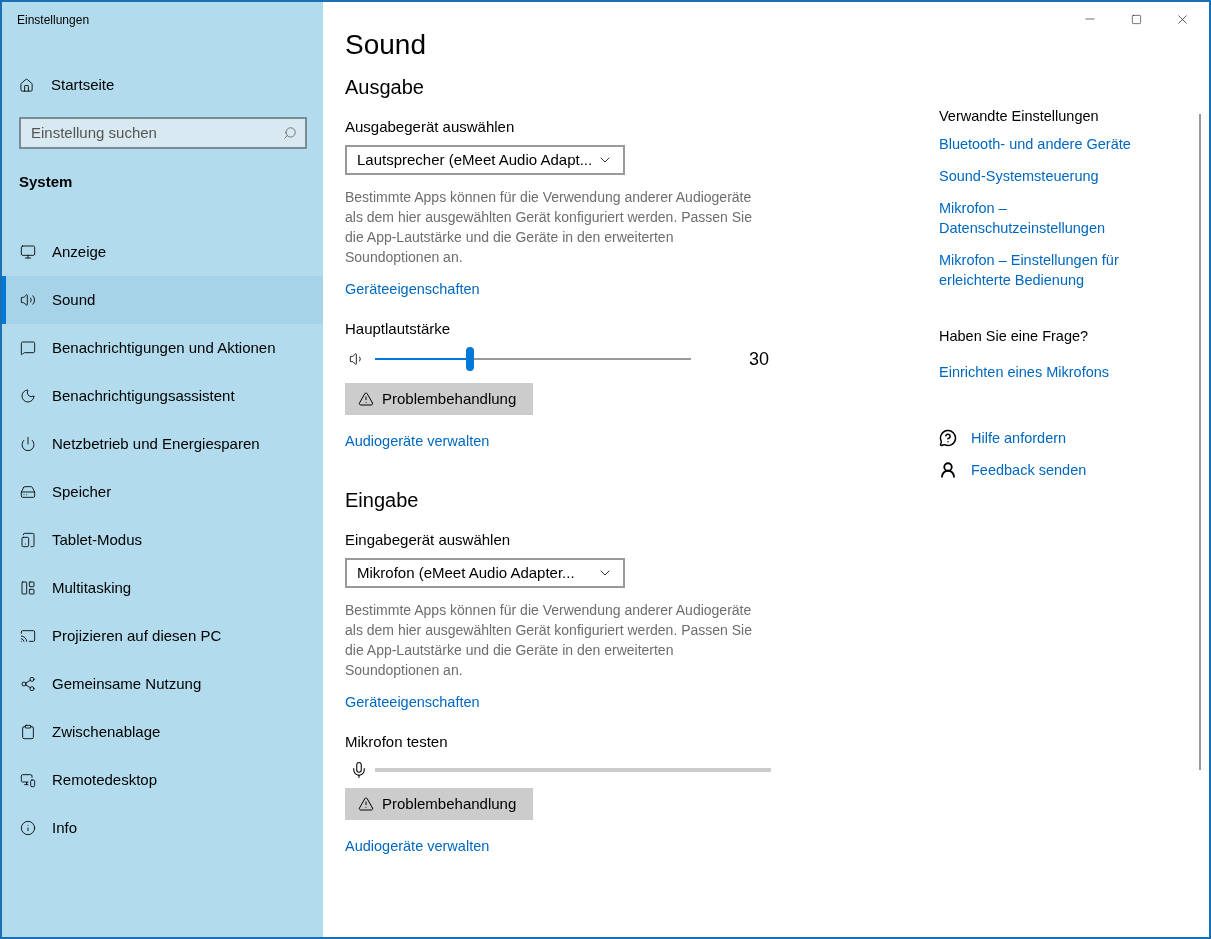  I want to click on field-label: Eingabegerät auswählen, so click(428, 540).